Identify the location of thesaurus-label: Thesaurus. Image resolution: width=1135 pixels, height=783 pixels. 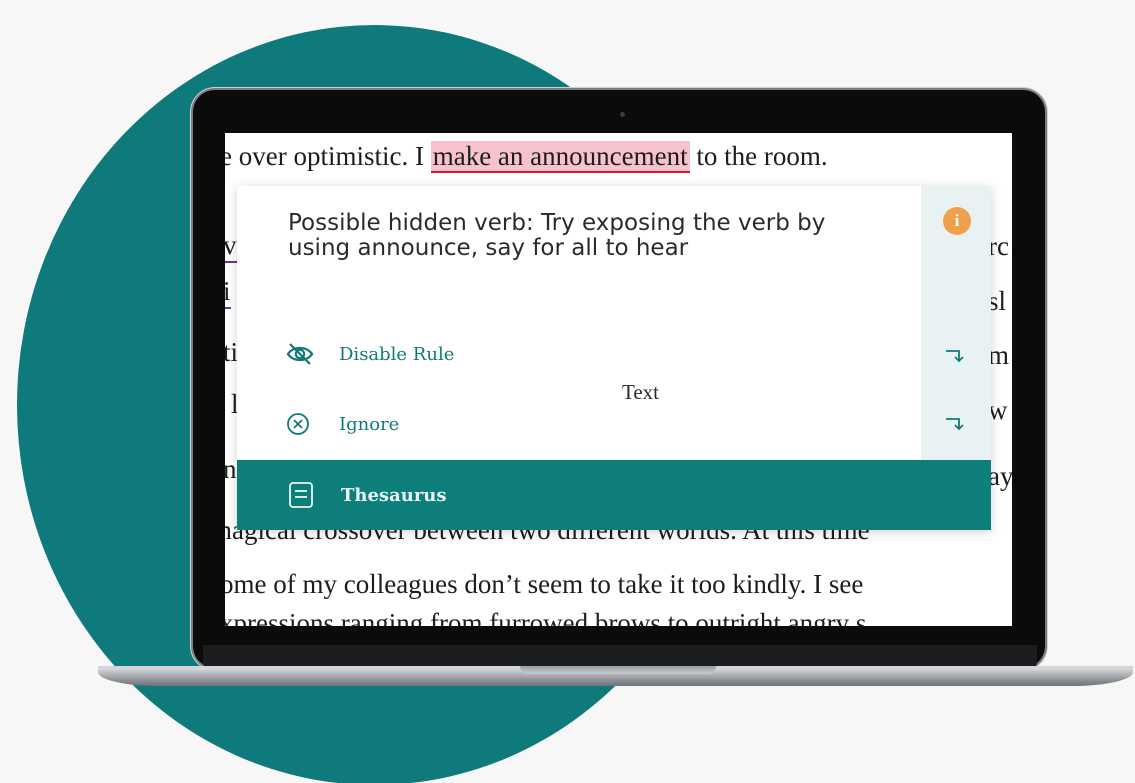
(394, 495).